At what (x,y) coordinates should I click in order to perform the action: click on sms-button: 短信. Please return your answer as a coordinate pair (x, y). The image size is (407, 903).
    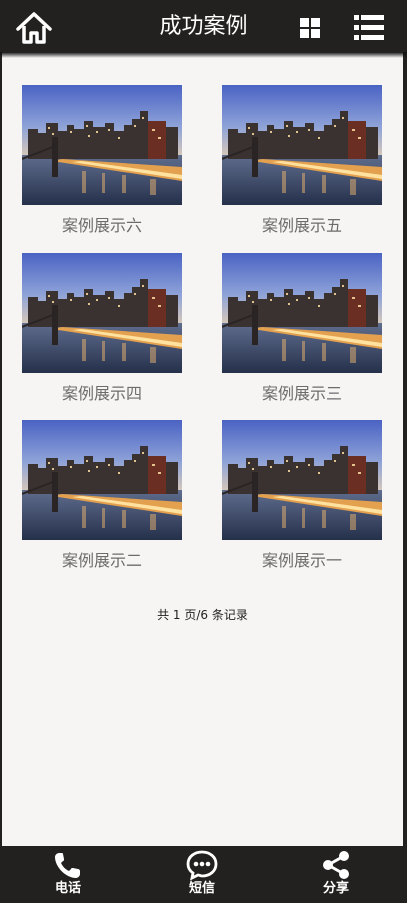
    Looking at the image, I should click on (202, 874).